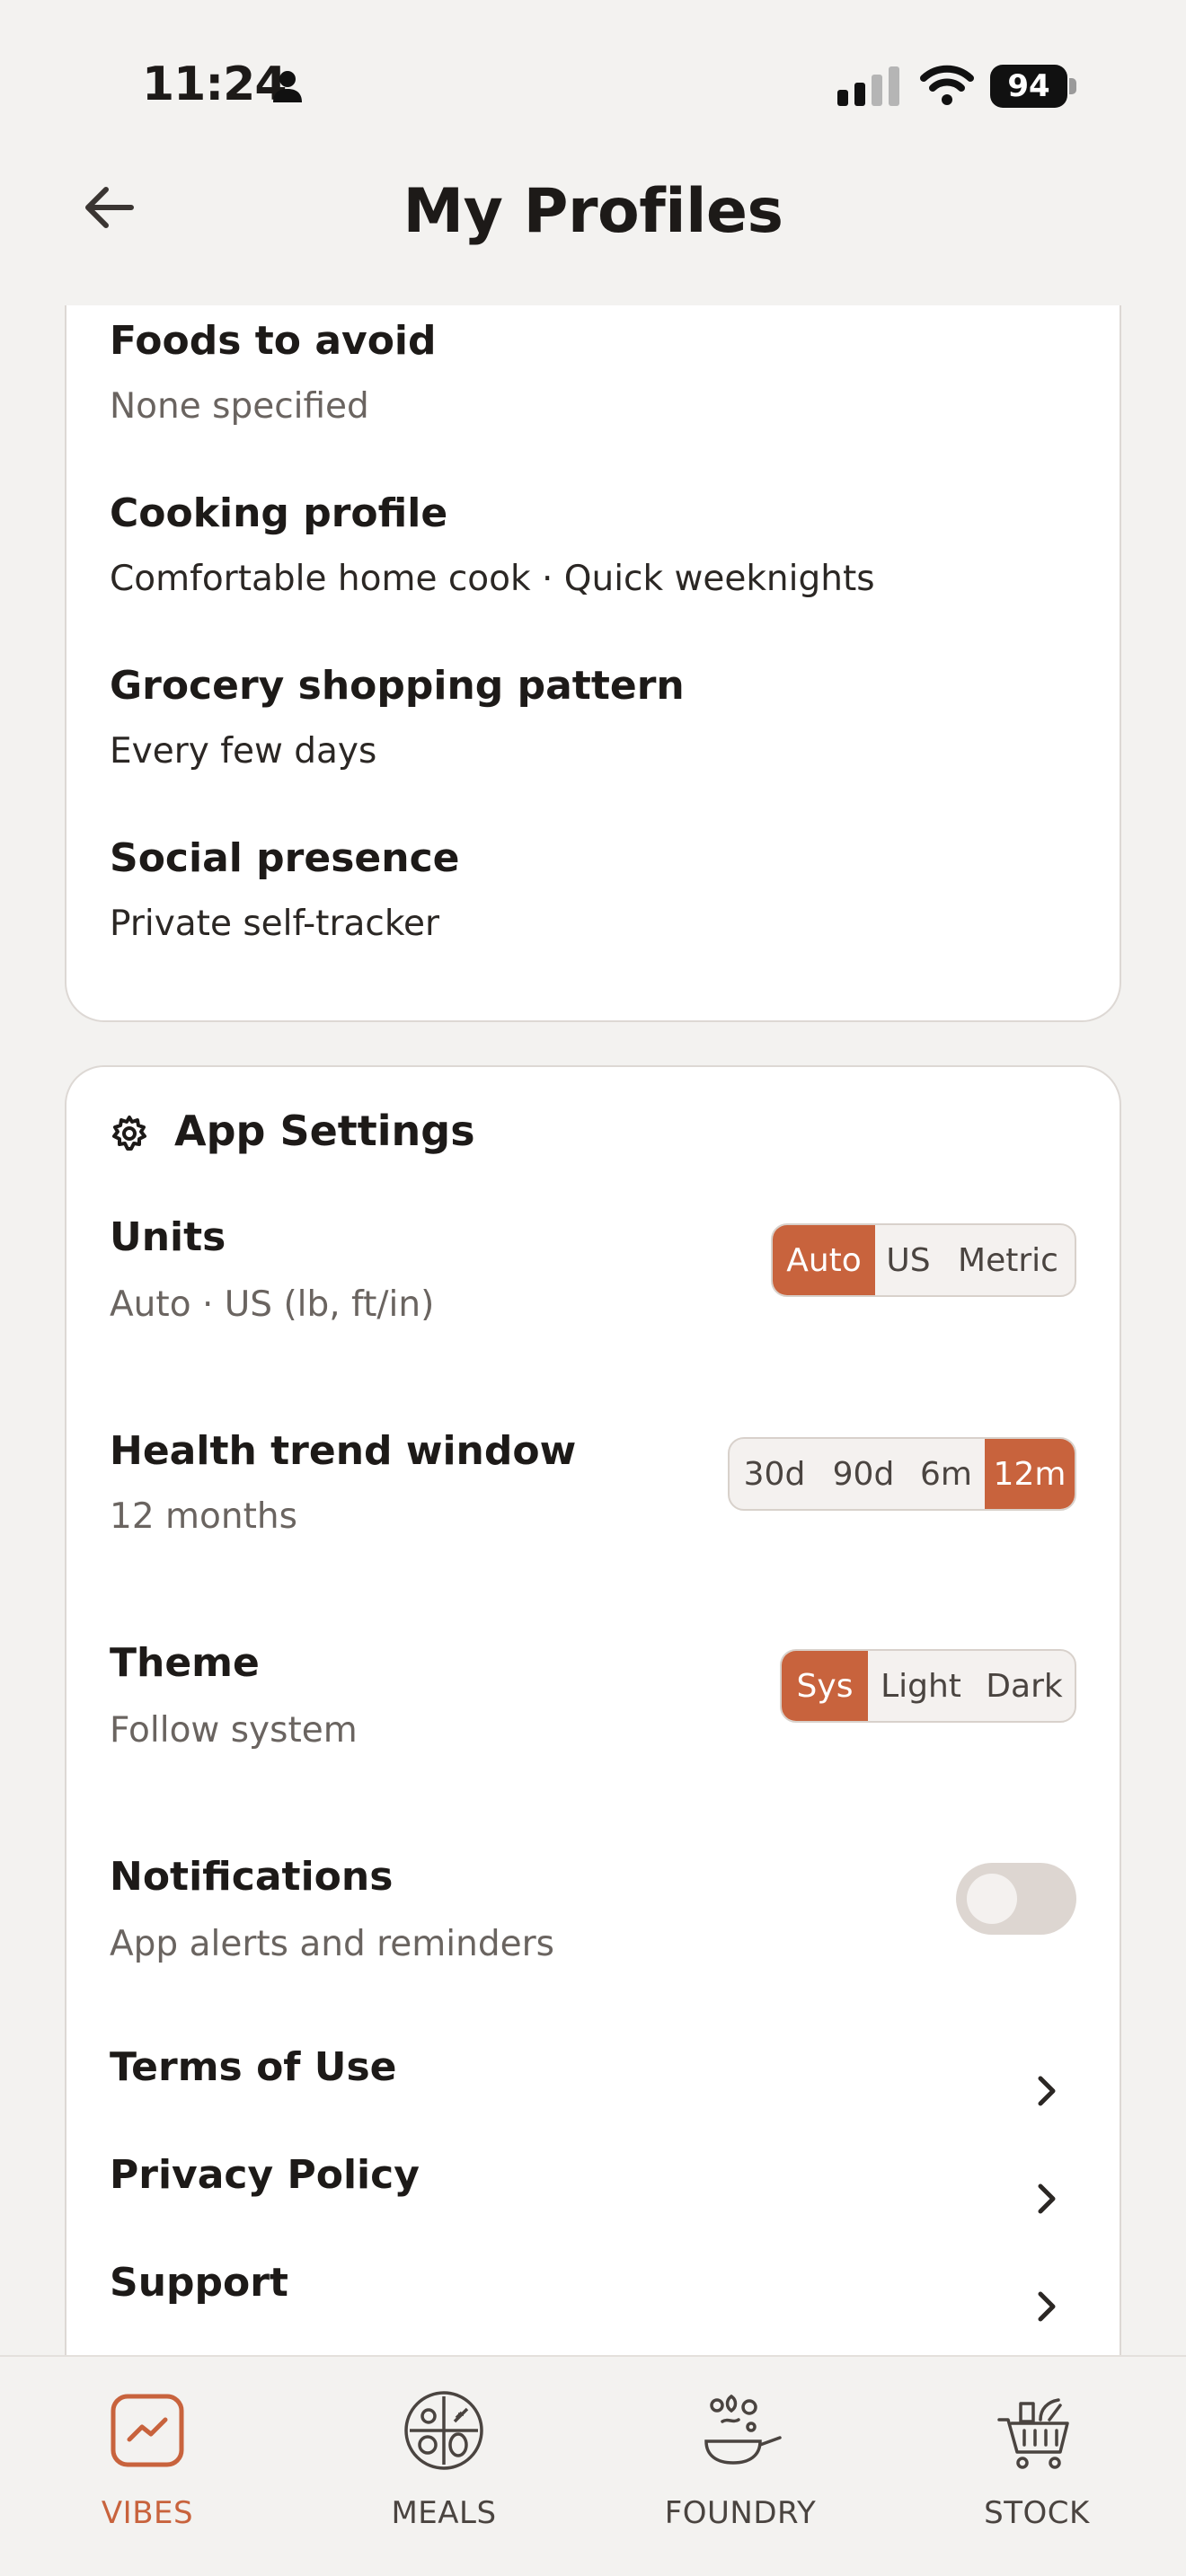 The height and width of the screenshot is (2576, 1186). What do you see at coordinates (243, 751) in the screenshot?
I see `profile-row-value: Every few days` at bounding box center [243, 751].